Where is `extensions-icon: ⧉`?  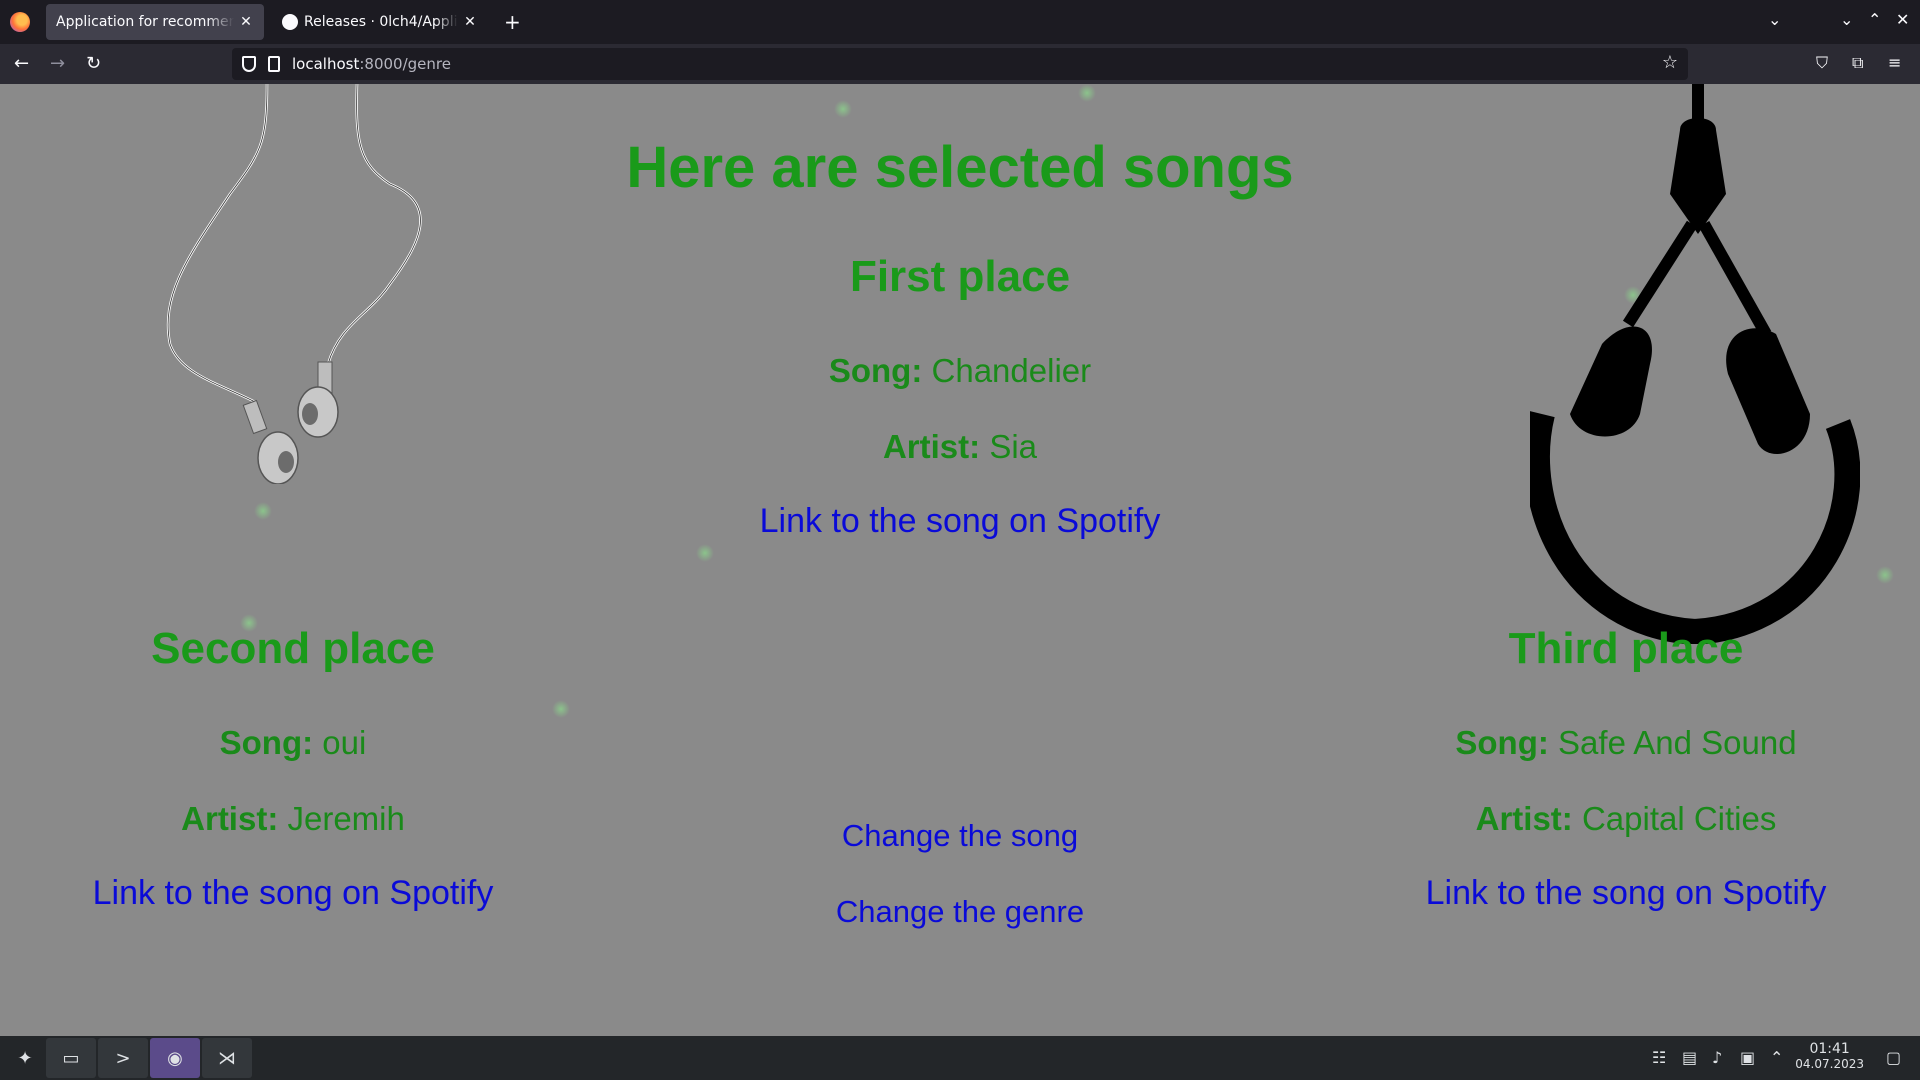 extensions-icon: ⧉ is located at coordinates (1857, 63).